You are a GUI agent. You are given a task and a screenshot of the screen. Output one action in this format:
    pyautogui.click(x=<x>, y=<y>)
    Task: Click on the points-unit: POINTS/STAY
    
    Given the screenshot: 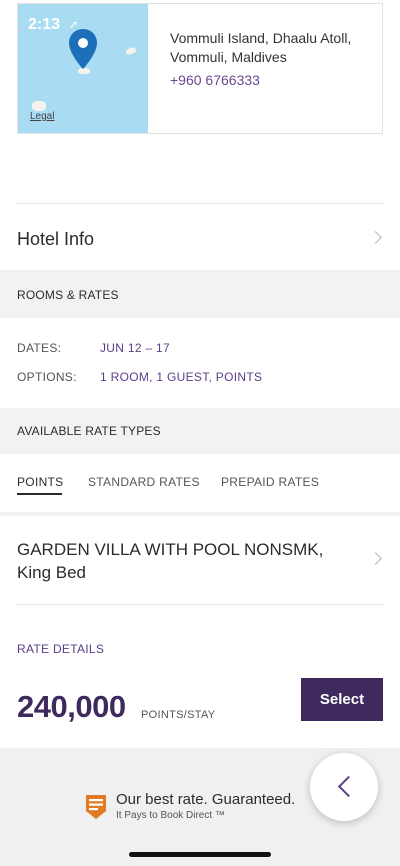 What is the action you would take?
    pyautogui.click(x=178, y=715)
    